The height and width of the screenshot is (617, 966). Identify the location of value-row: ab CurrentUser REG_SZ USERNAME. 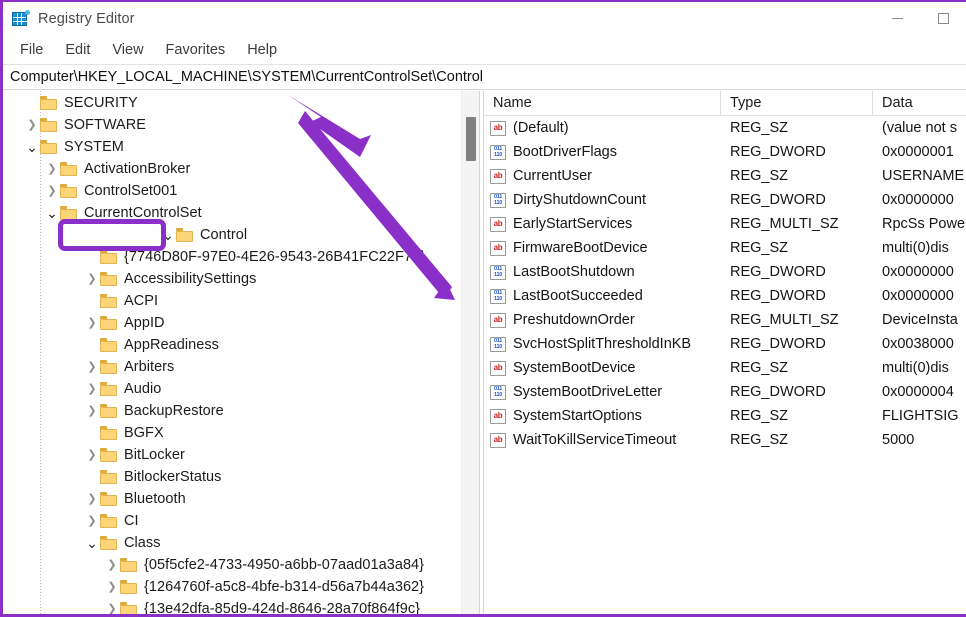
(725, 176).